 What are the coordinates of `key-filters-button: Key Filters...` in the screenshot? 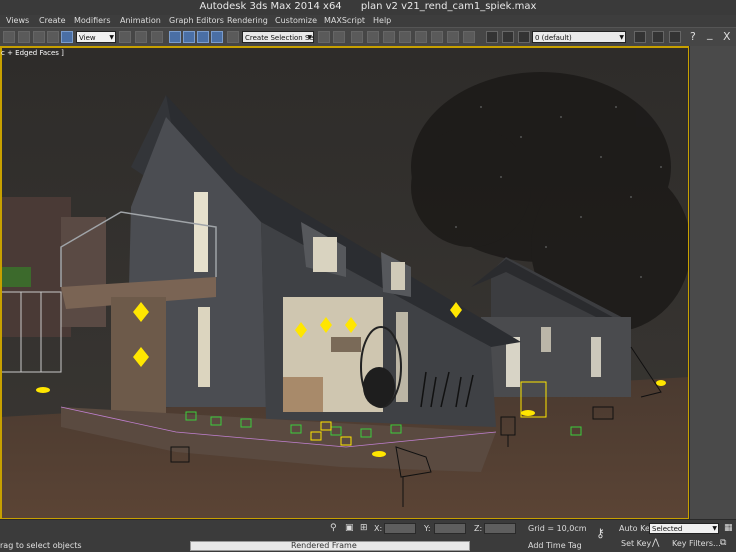 It's located at (696, 543).